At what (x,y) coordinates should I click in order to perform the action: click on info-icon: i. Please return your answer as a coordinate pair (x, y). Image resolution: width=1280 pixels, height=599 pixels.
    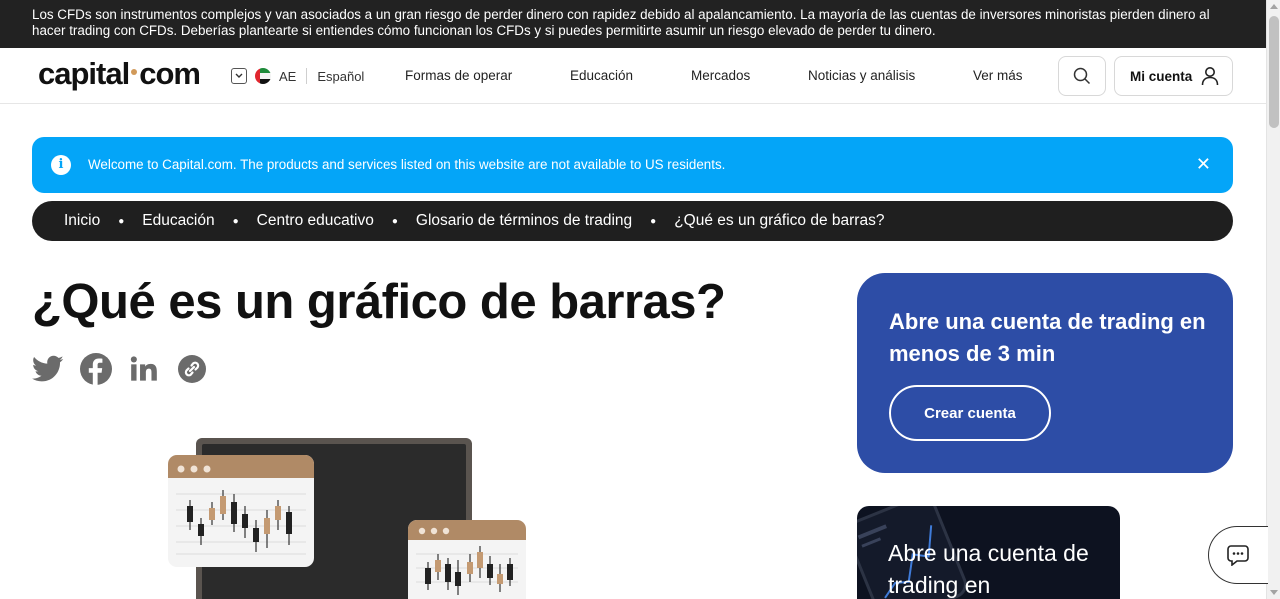
    Looking at the image, I should click on (61, 165).